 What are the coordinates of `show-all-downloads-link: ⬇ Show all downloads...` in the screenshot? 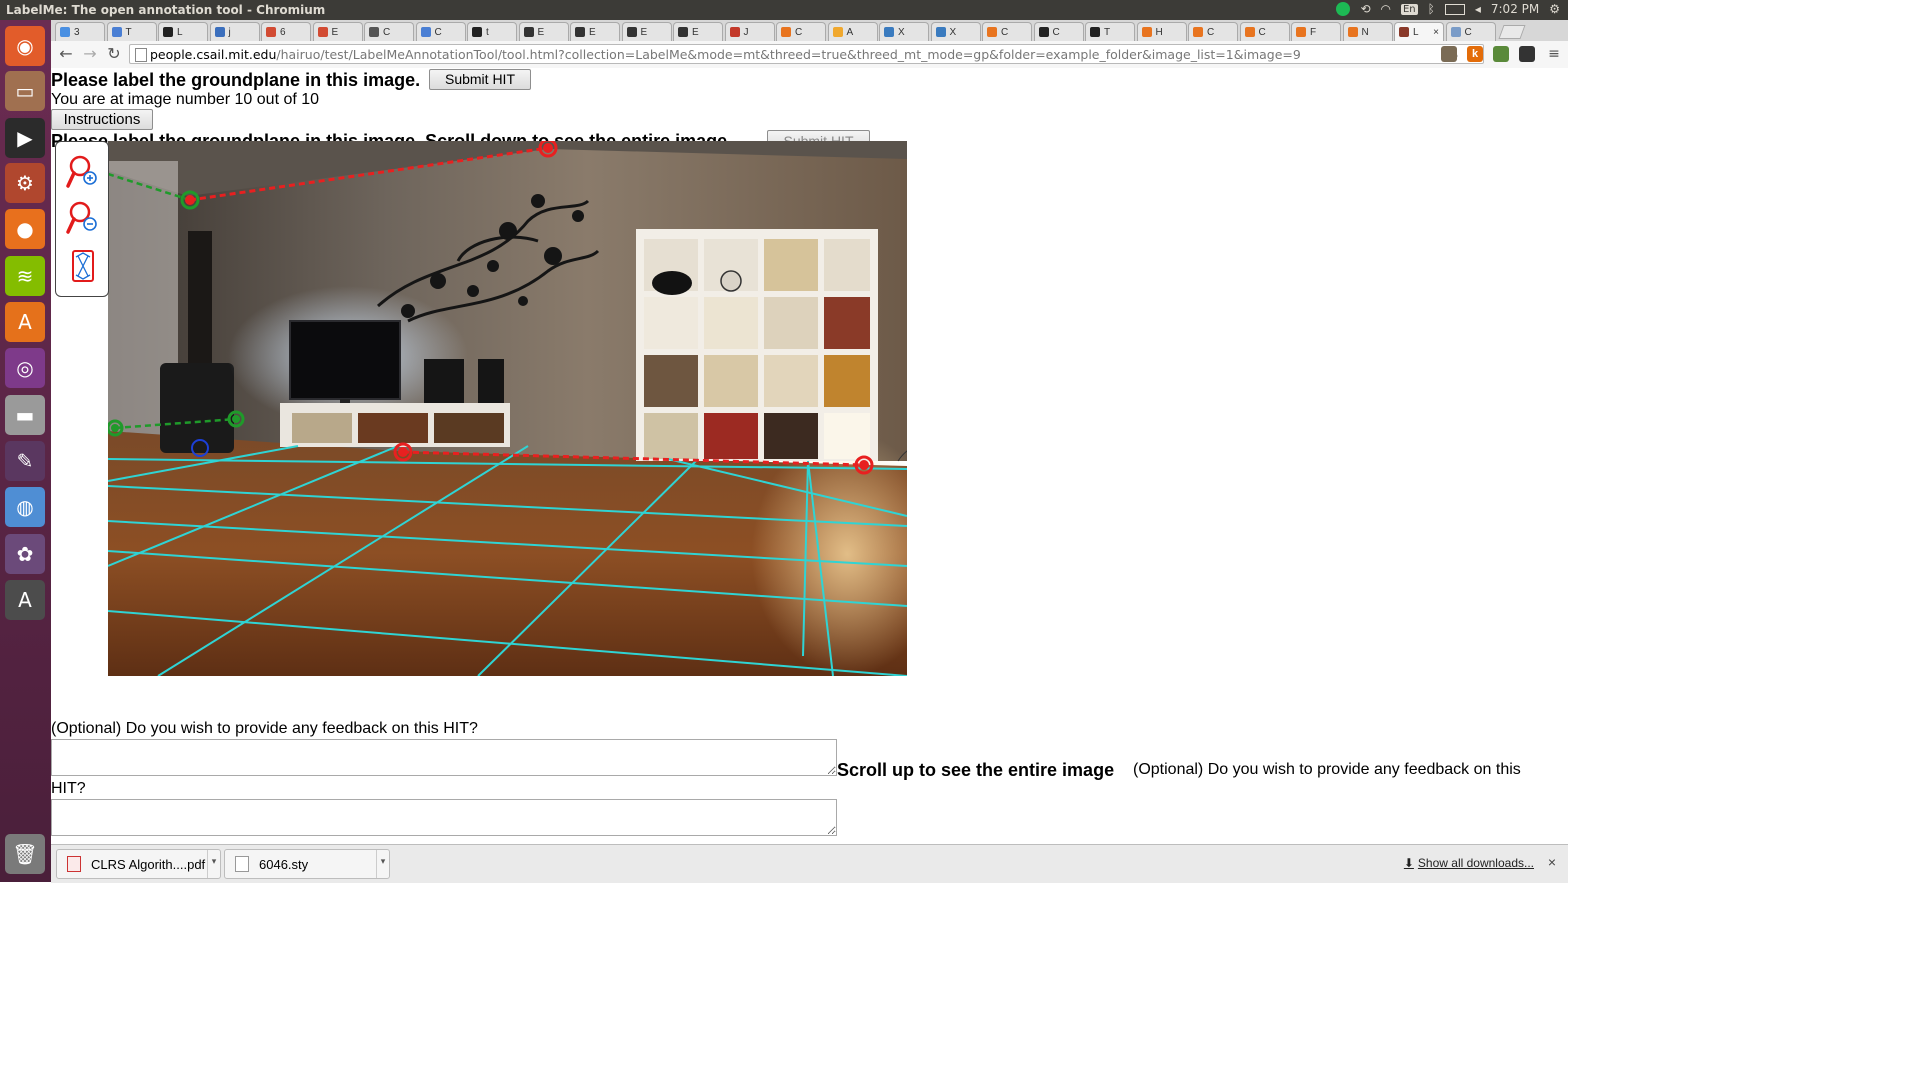 It's located at (1469, 863).